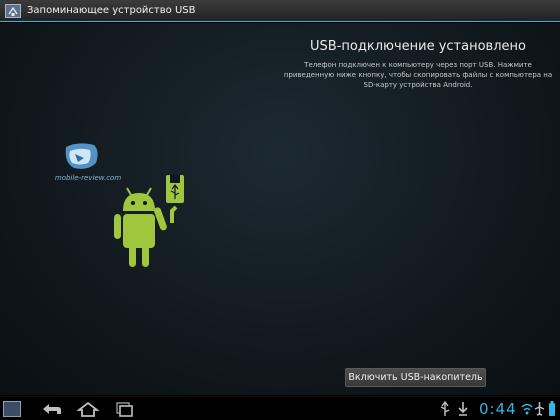 Image resolution: width=560 pixels, height=420 pixels. I want to click on recent-apps-icon, so click(124, 409).